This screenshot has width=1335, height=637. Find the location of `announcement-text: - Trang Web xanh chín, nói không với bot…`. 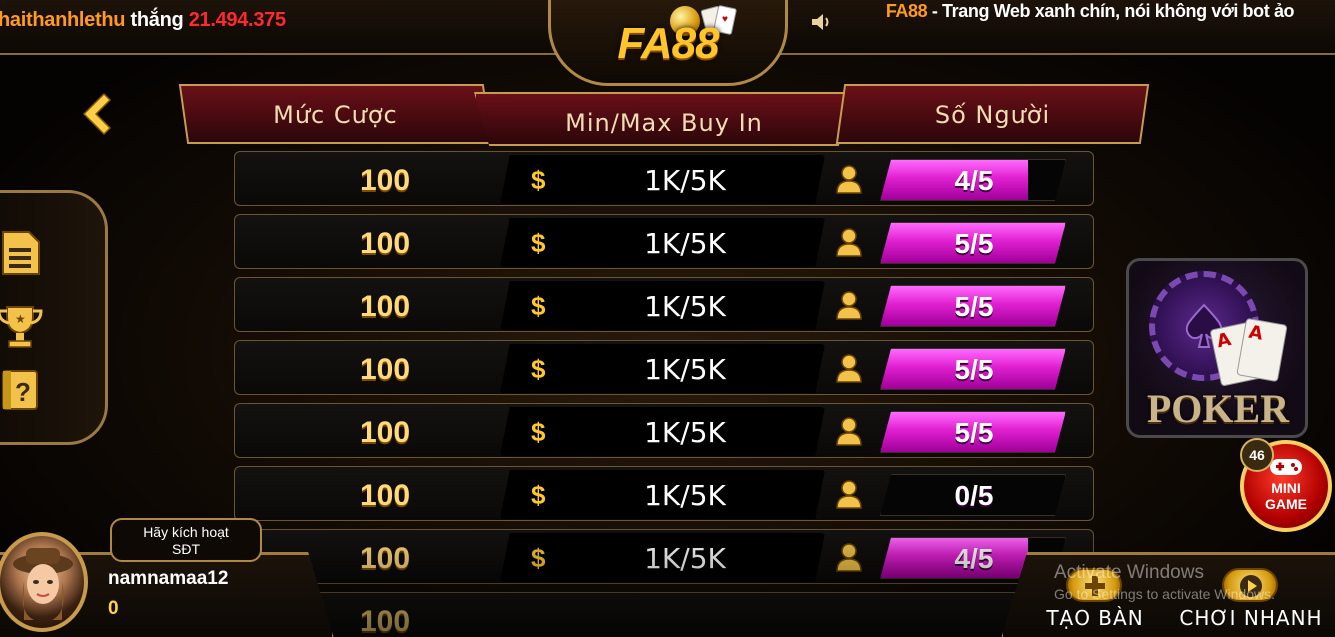

announcement-text: - Trang Web xanh chín, nói không với bot… is located at coordinates (1111, 11).